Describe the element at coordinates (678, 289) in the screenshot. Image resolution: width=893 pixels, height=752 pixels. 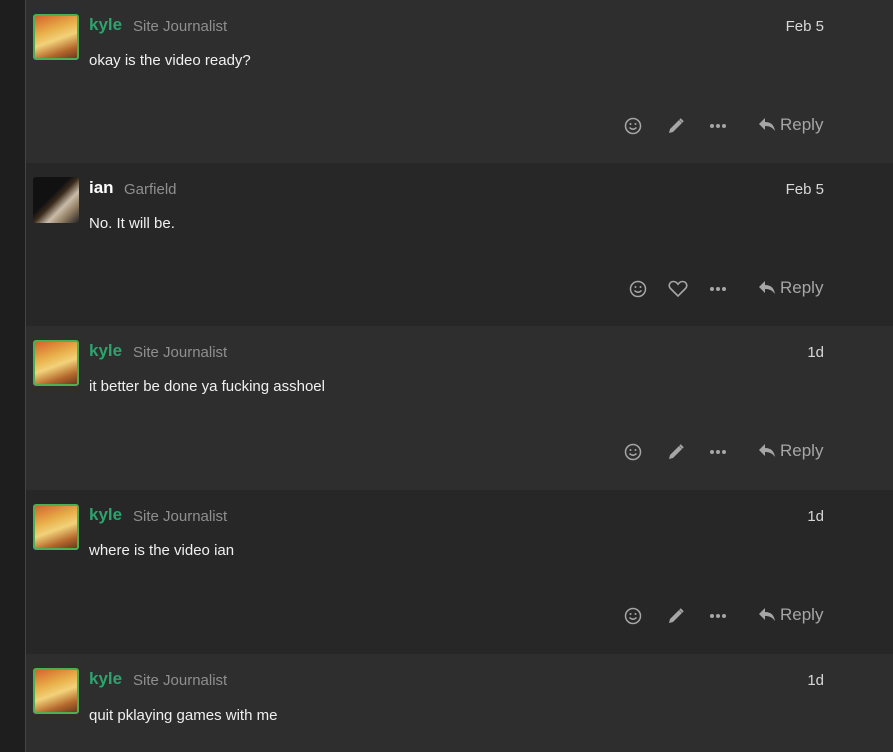
I see `heart-icon` at that location.